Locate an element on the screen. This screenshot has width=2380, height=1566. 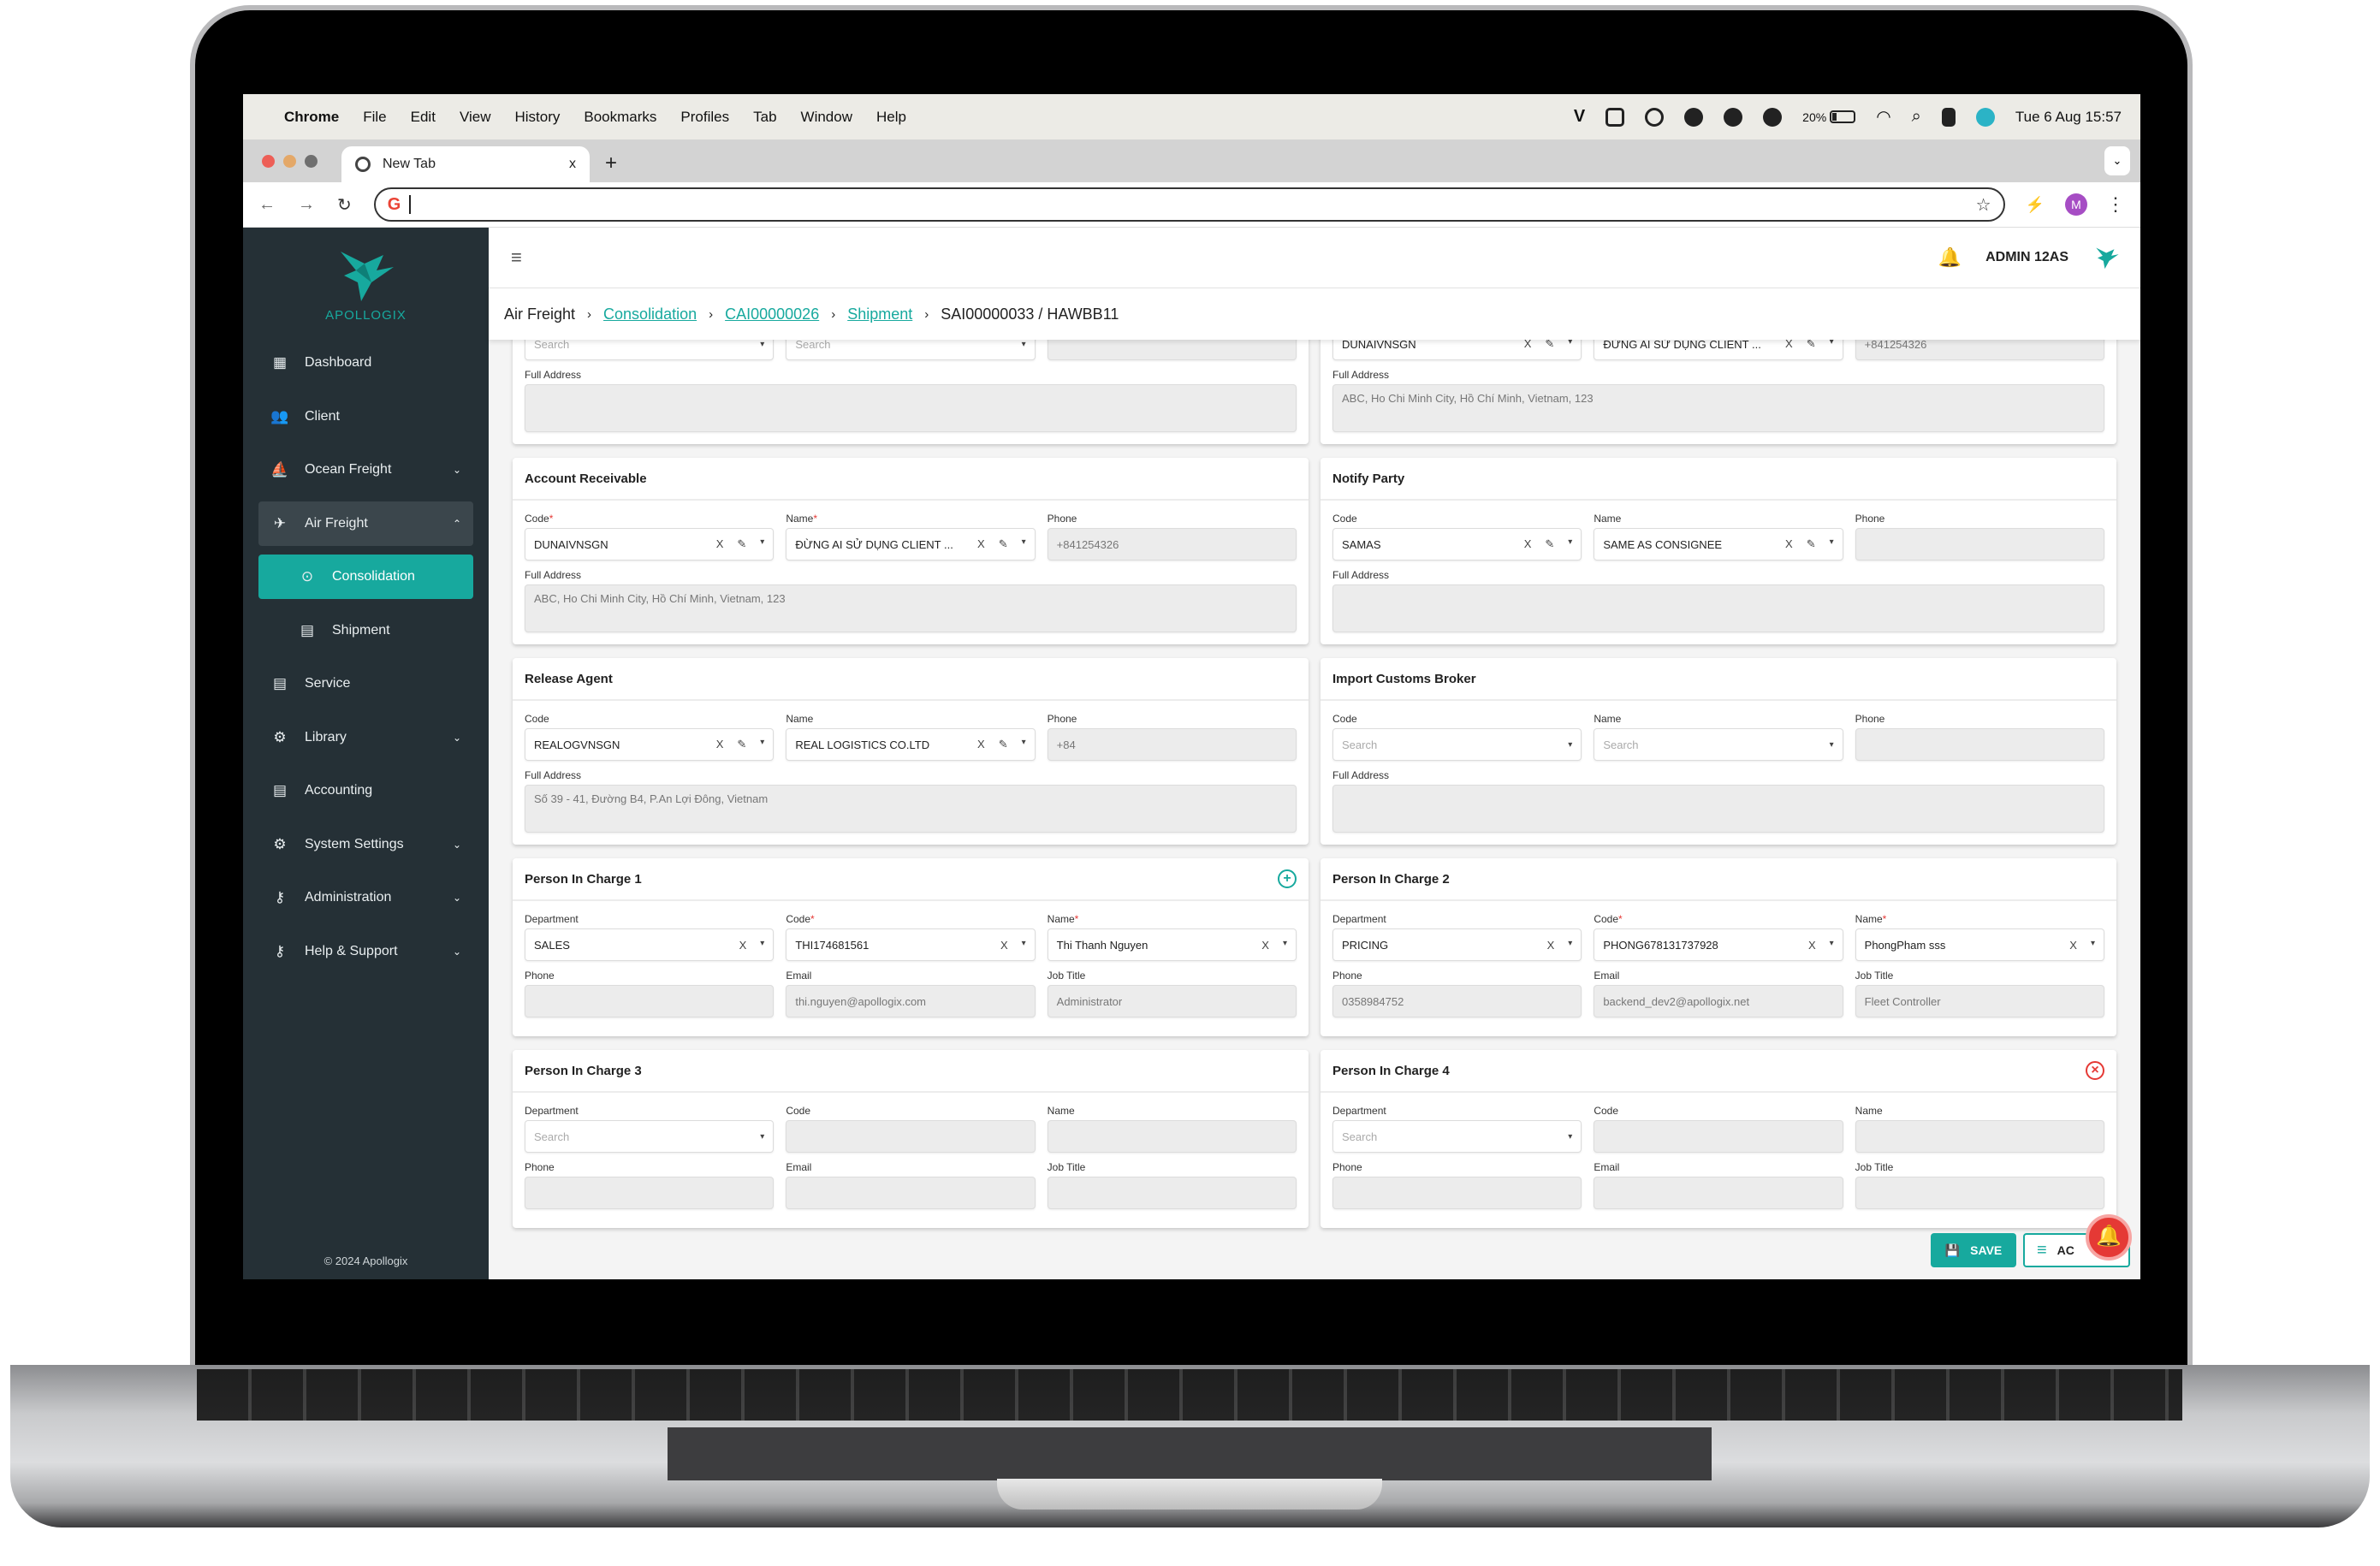
notification-bell-icon: 🔔 is located at coordinates (1950, 257).